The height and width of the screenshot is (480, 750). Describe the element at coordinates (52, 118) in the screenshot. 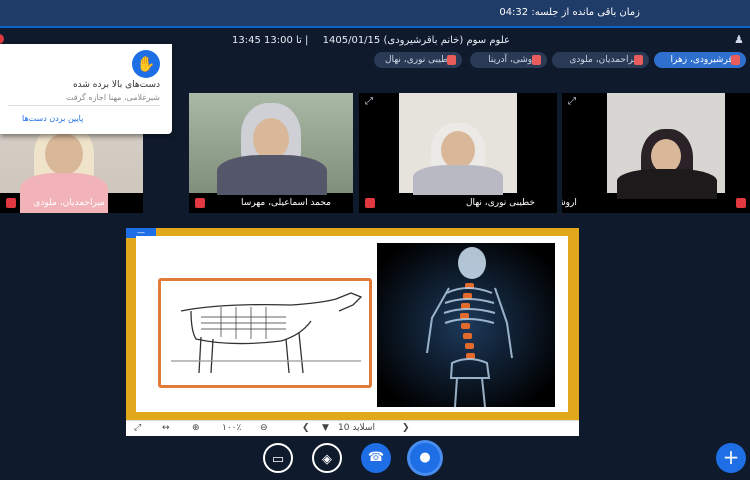

I see `lower-hands-button: پایین بردن دست‌ها` at that location.